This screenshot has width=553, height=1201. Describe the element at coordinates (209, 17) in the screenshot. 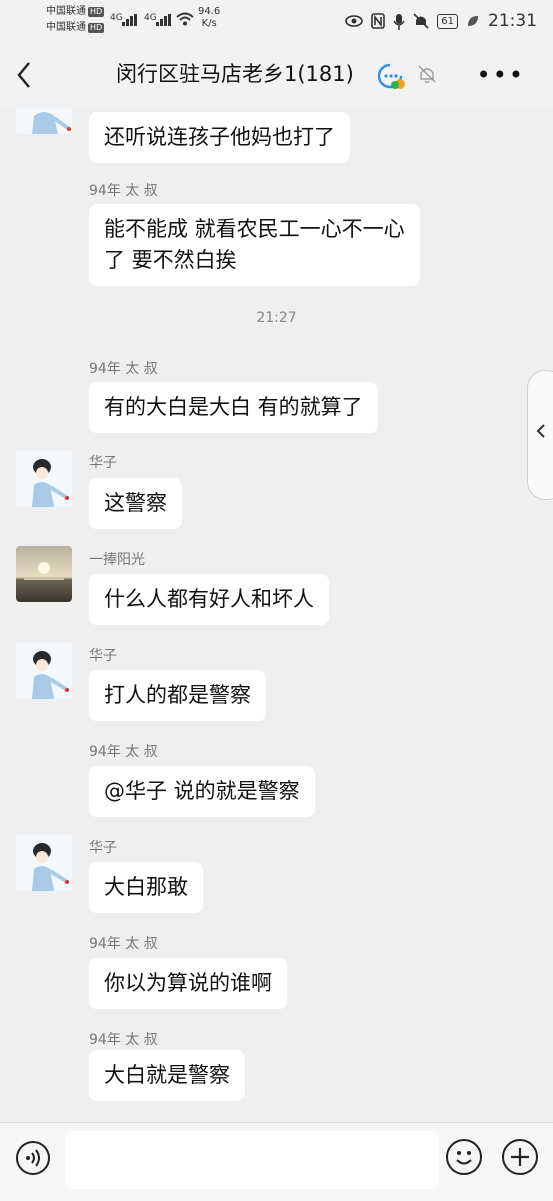

I see `net-speed: 94.6 K/s` at that location.